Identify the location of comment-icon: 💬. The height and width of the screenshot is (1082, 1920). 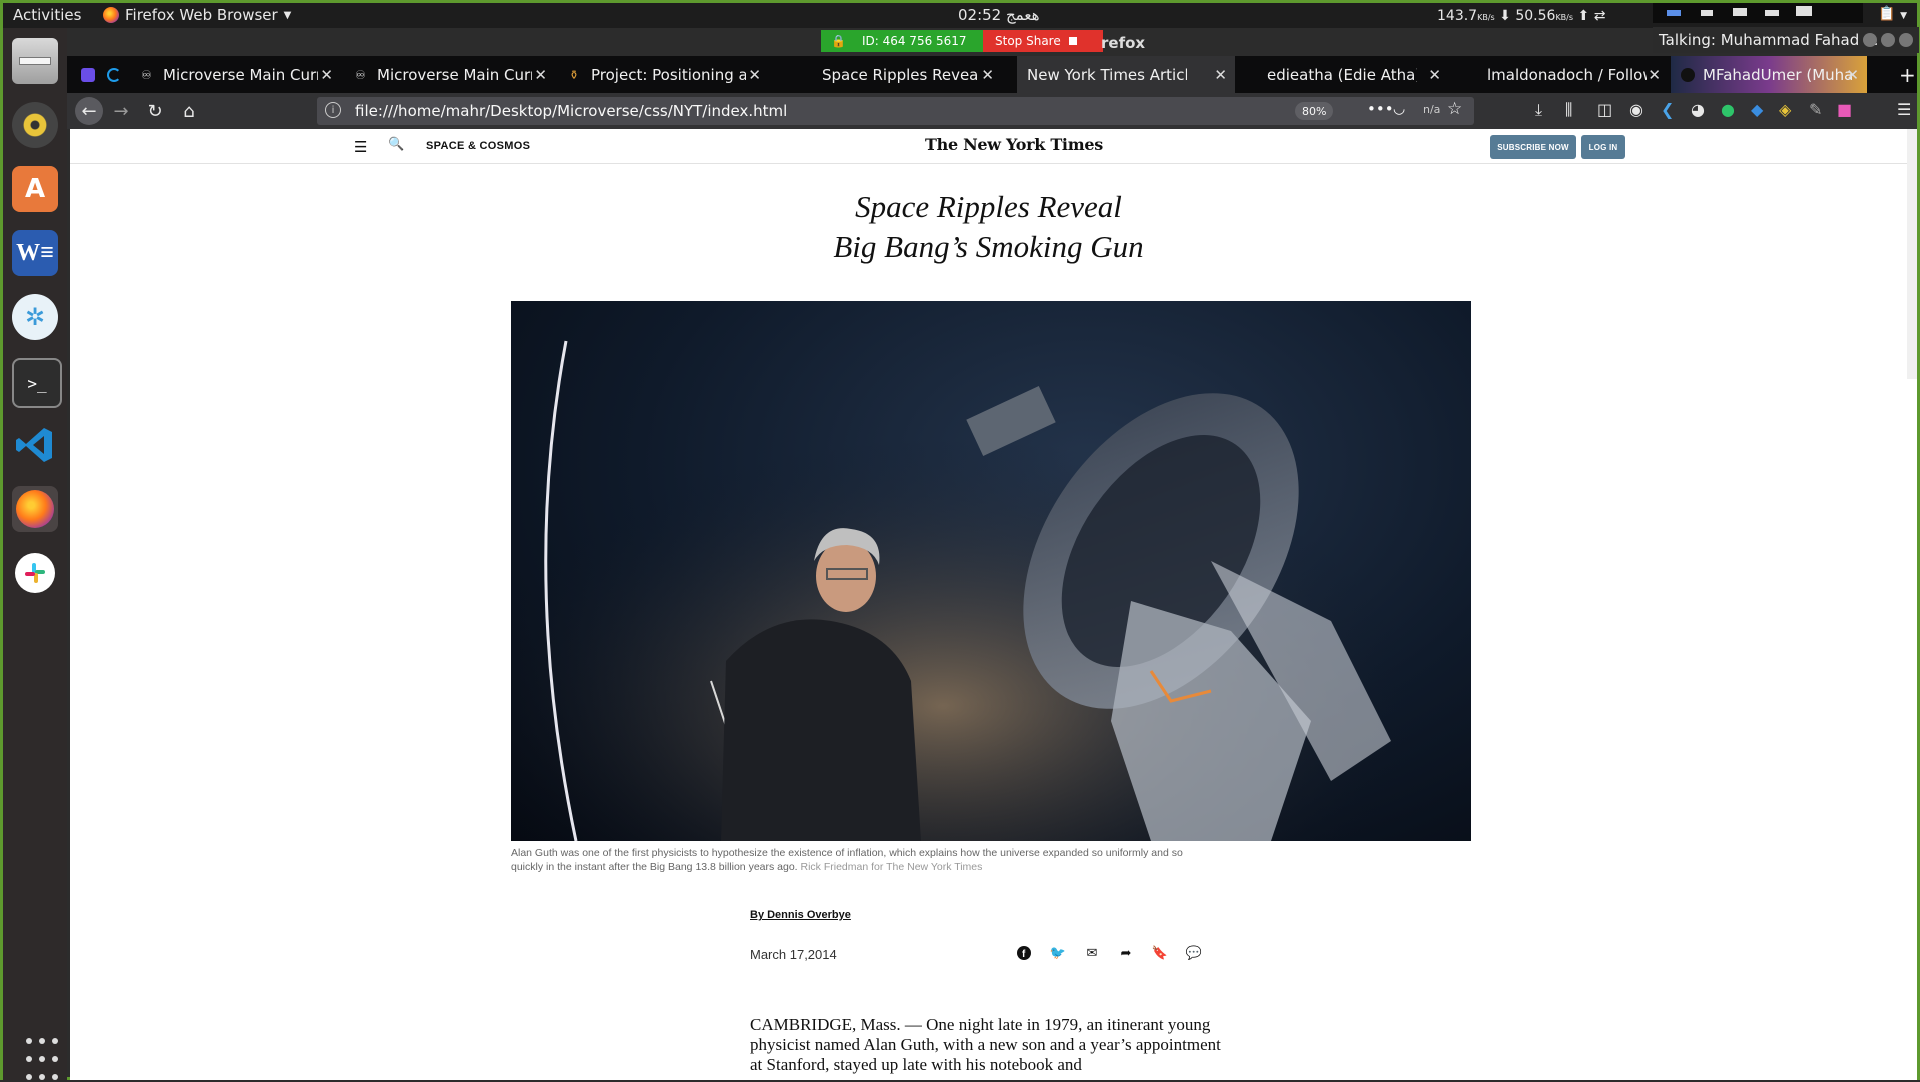
(1194, 953).